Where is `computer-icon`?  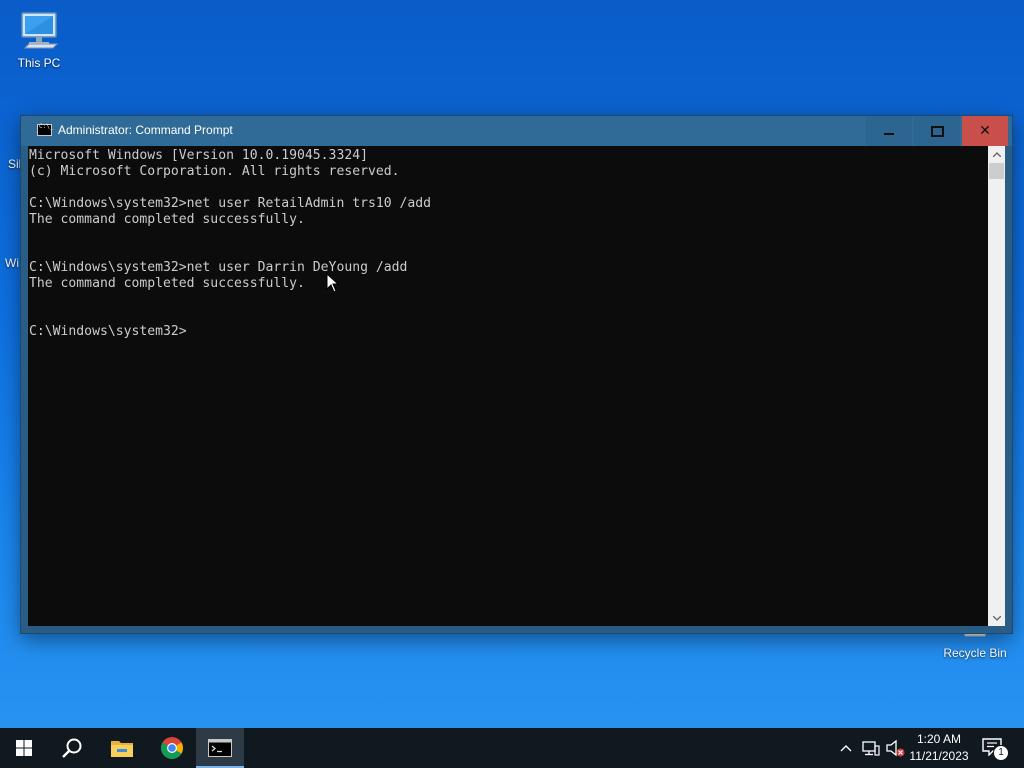 computer-icon is located at coordinates (40, 30).